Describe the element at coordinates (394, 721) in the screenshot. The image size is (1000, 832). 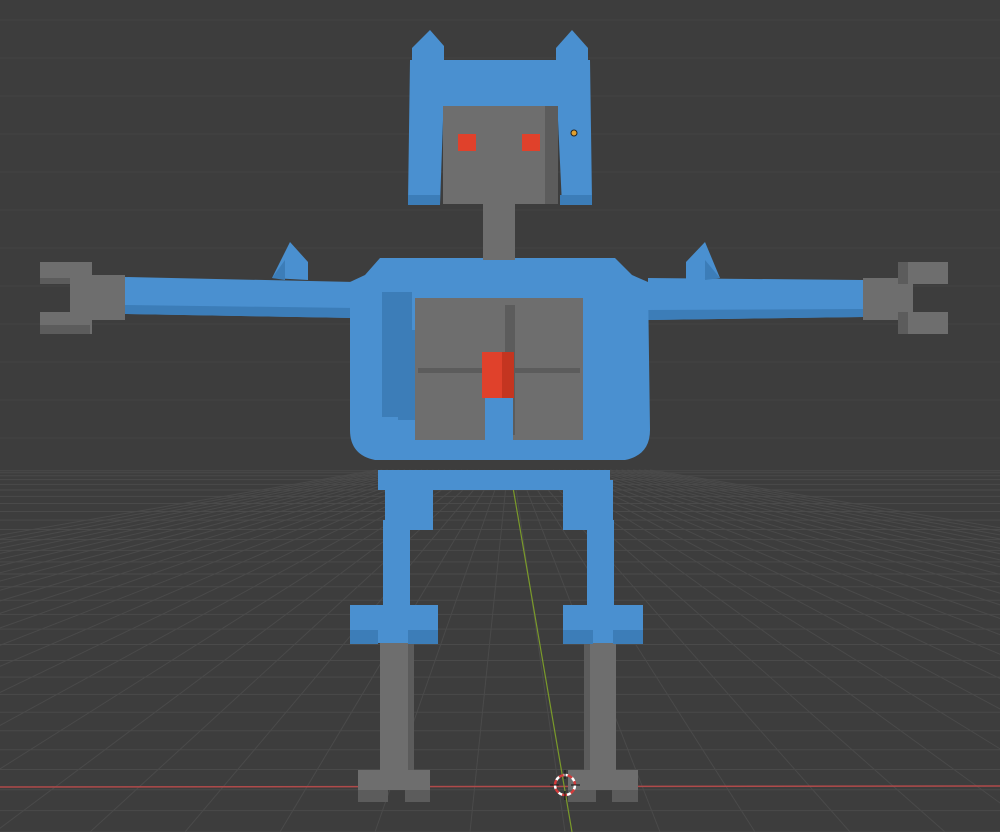
I see `left-leg` at that location.